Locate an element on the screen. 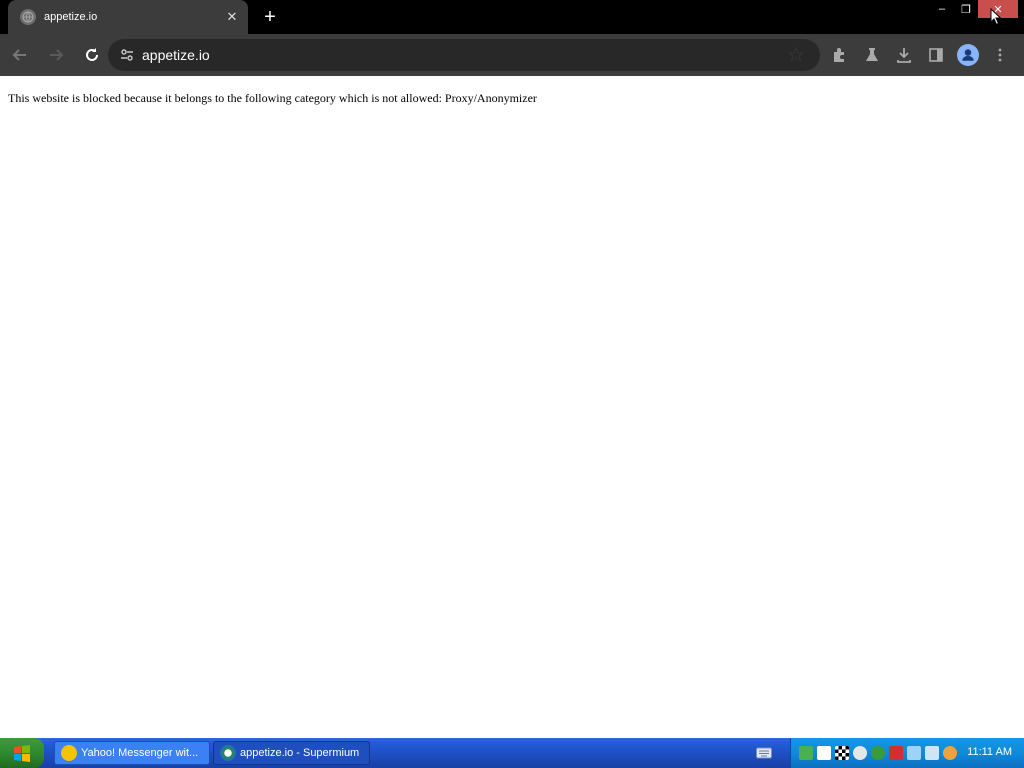 The image size is (1024, 768). task-label: appetize.io - Supermium is located at coordinates (300, 753).